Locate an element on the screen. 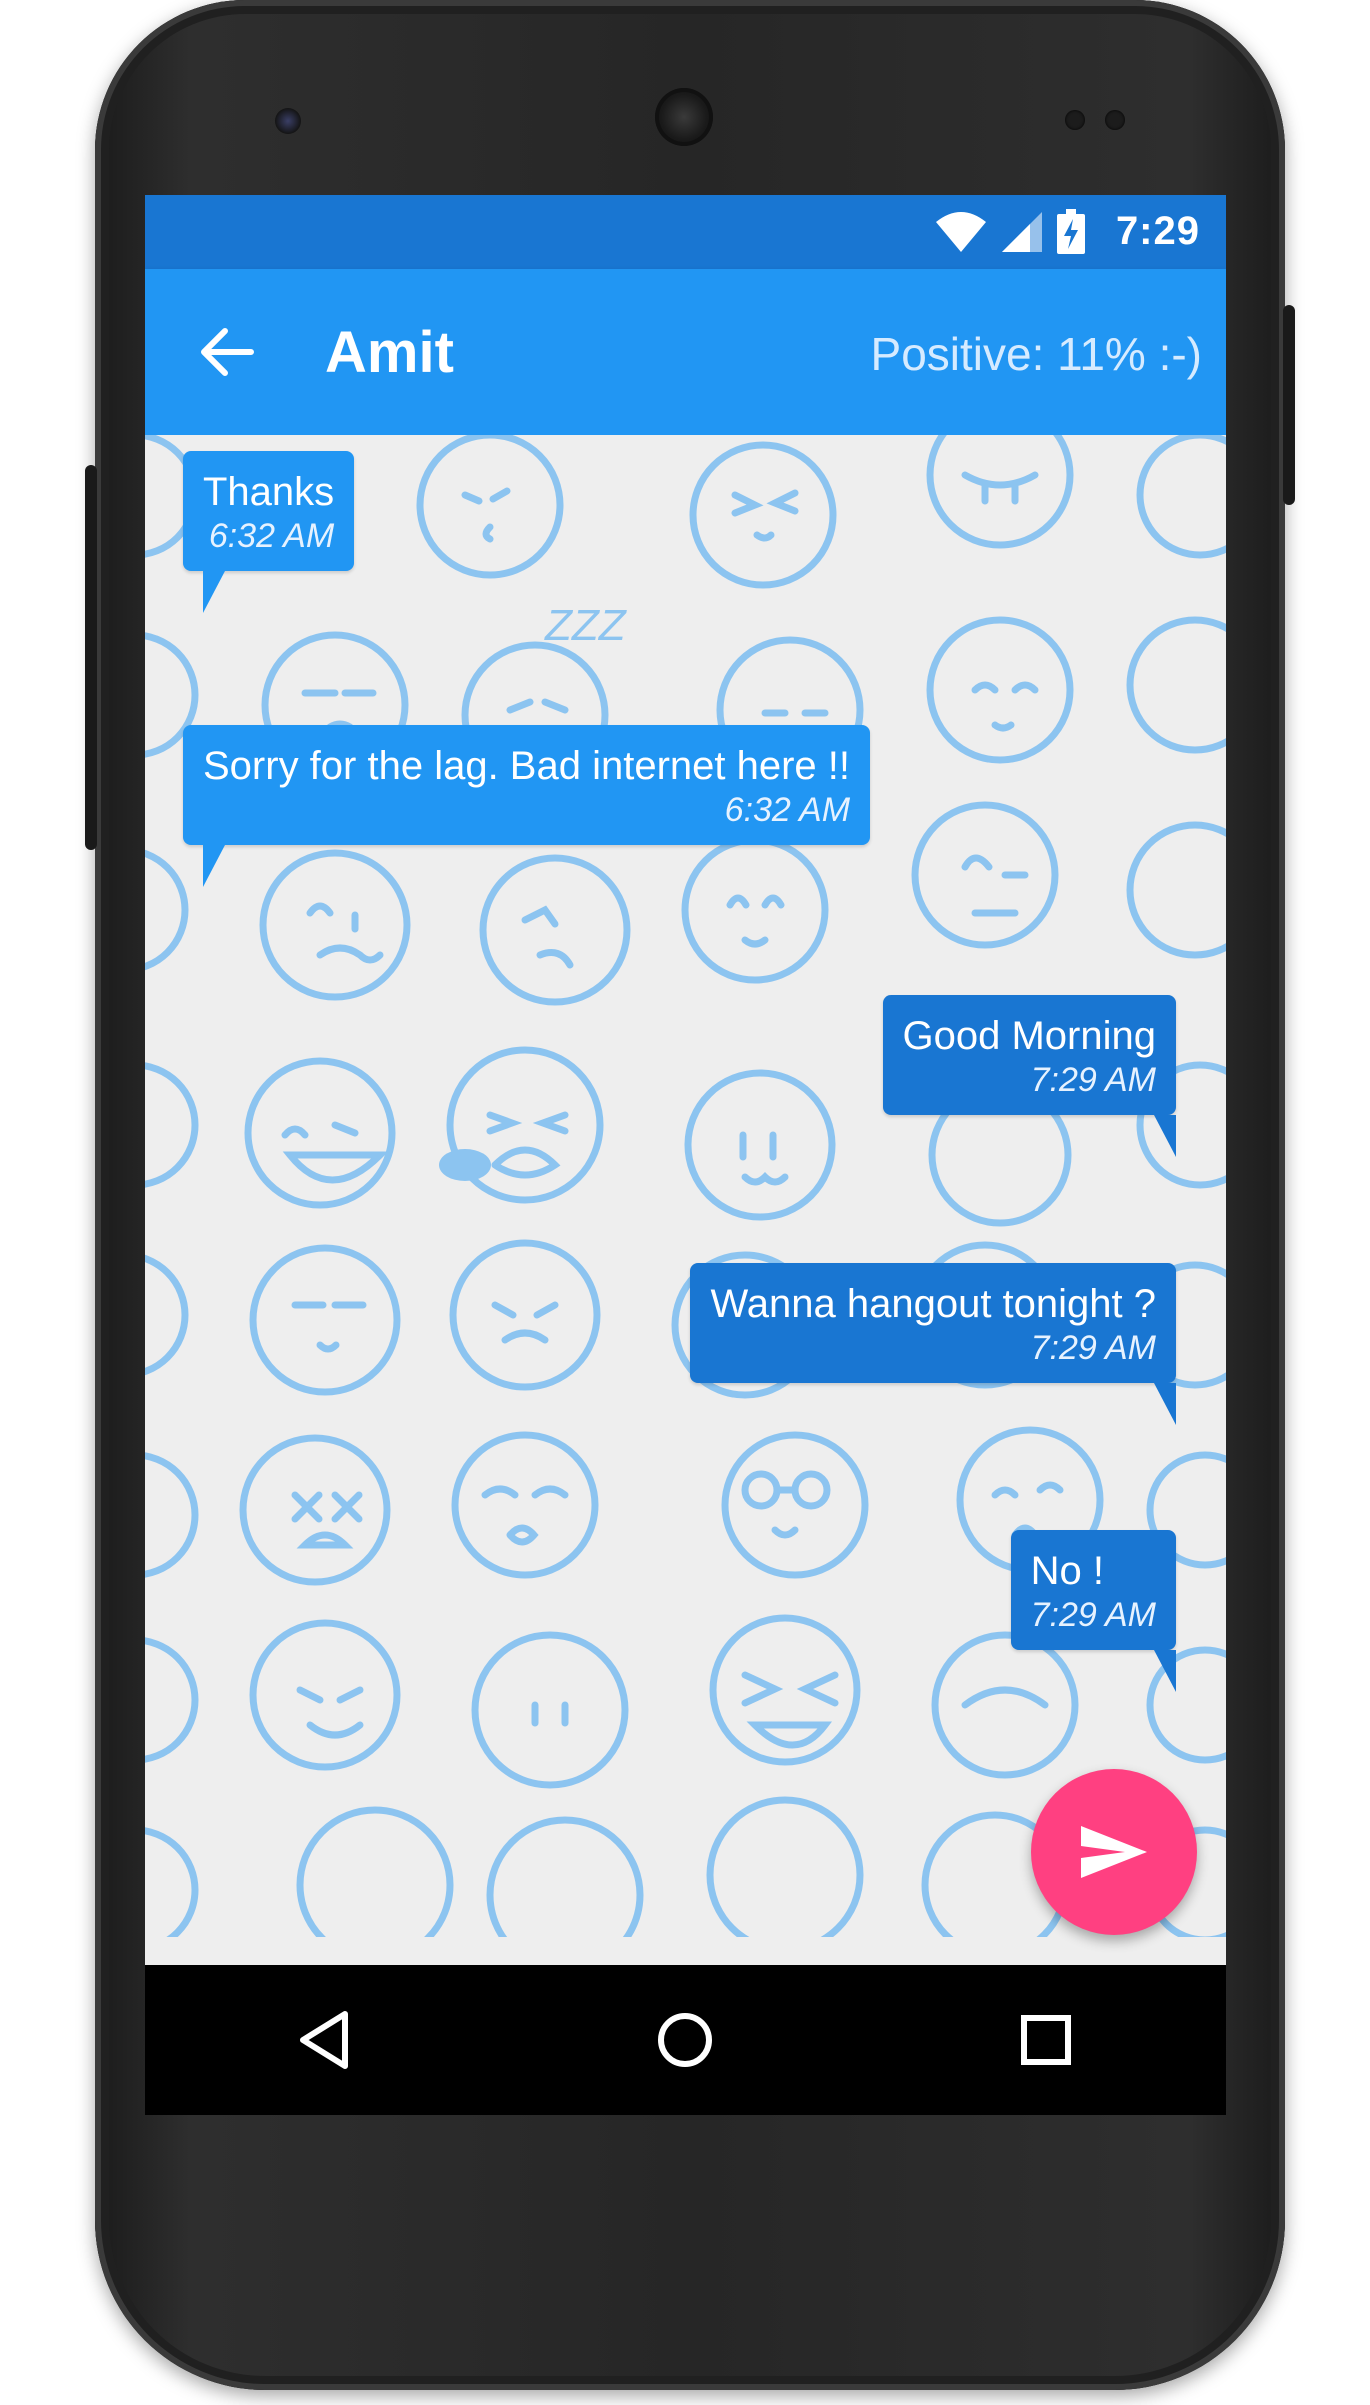  nav-back-button is located at coordinates (325, 2040).